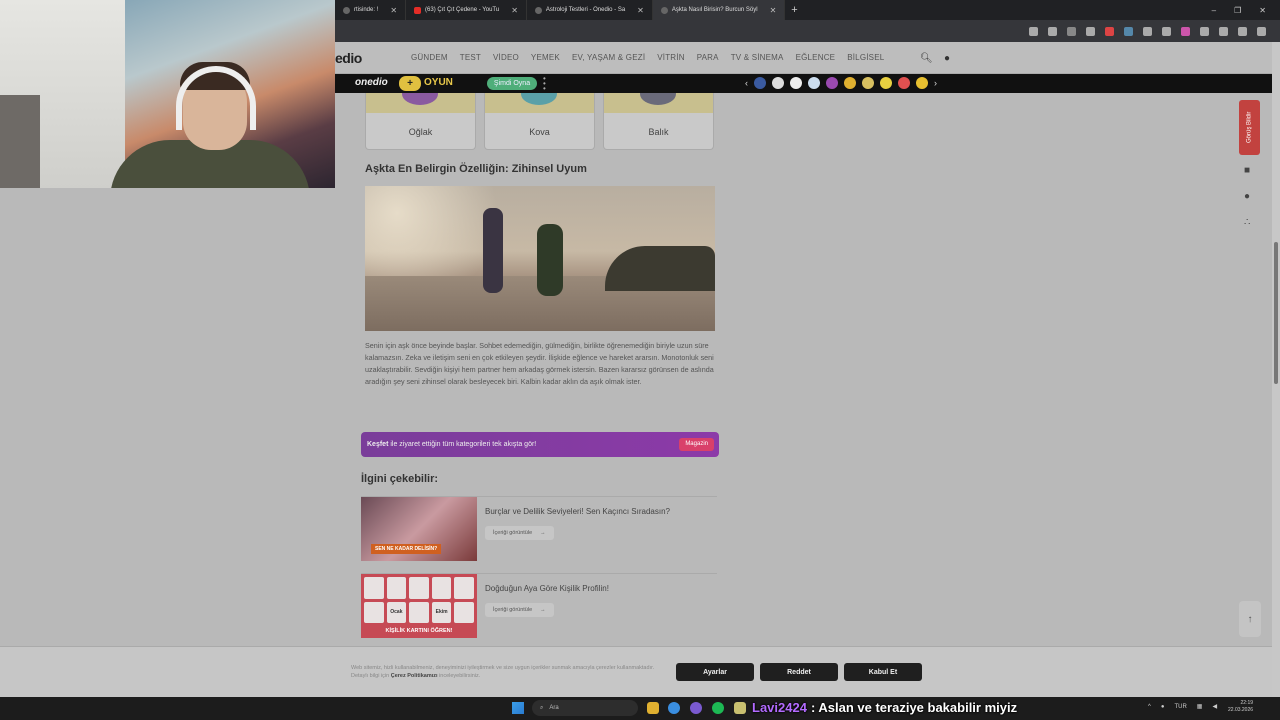 This screenshot has width=1280, height=720. What do you see at coordinates (419, 606) in the screenshot?
I see `related-thumbnail: Ocak Ekim KİŞİLİK KARTINI ÖĞREN!` at bounding box center [419, 606].